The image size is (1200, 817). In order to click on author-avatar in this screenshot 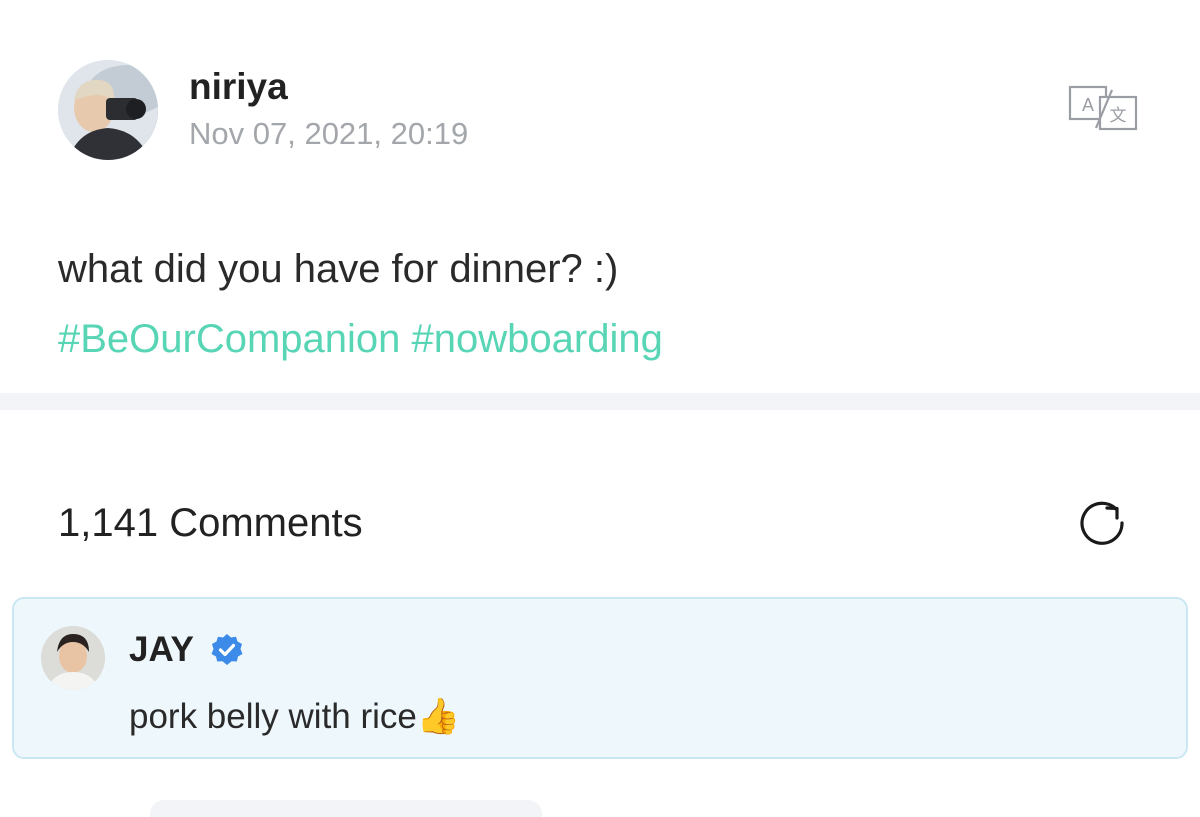, I will do `click(108, 110)`.